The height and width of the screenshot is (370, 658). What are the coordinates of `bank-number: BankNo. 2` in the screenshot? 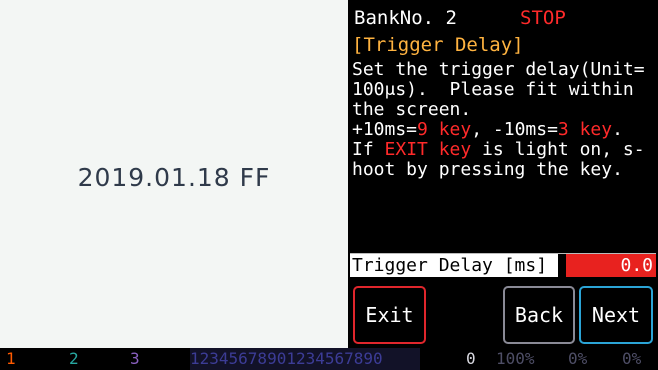 It's located at (405, 18).